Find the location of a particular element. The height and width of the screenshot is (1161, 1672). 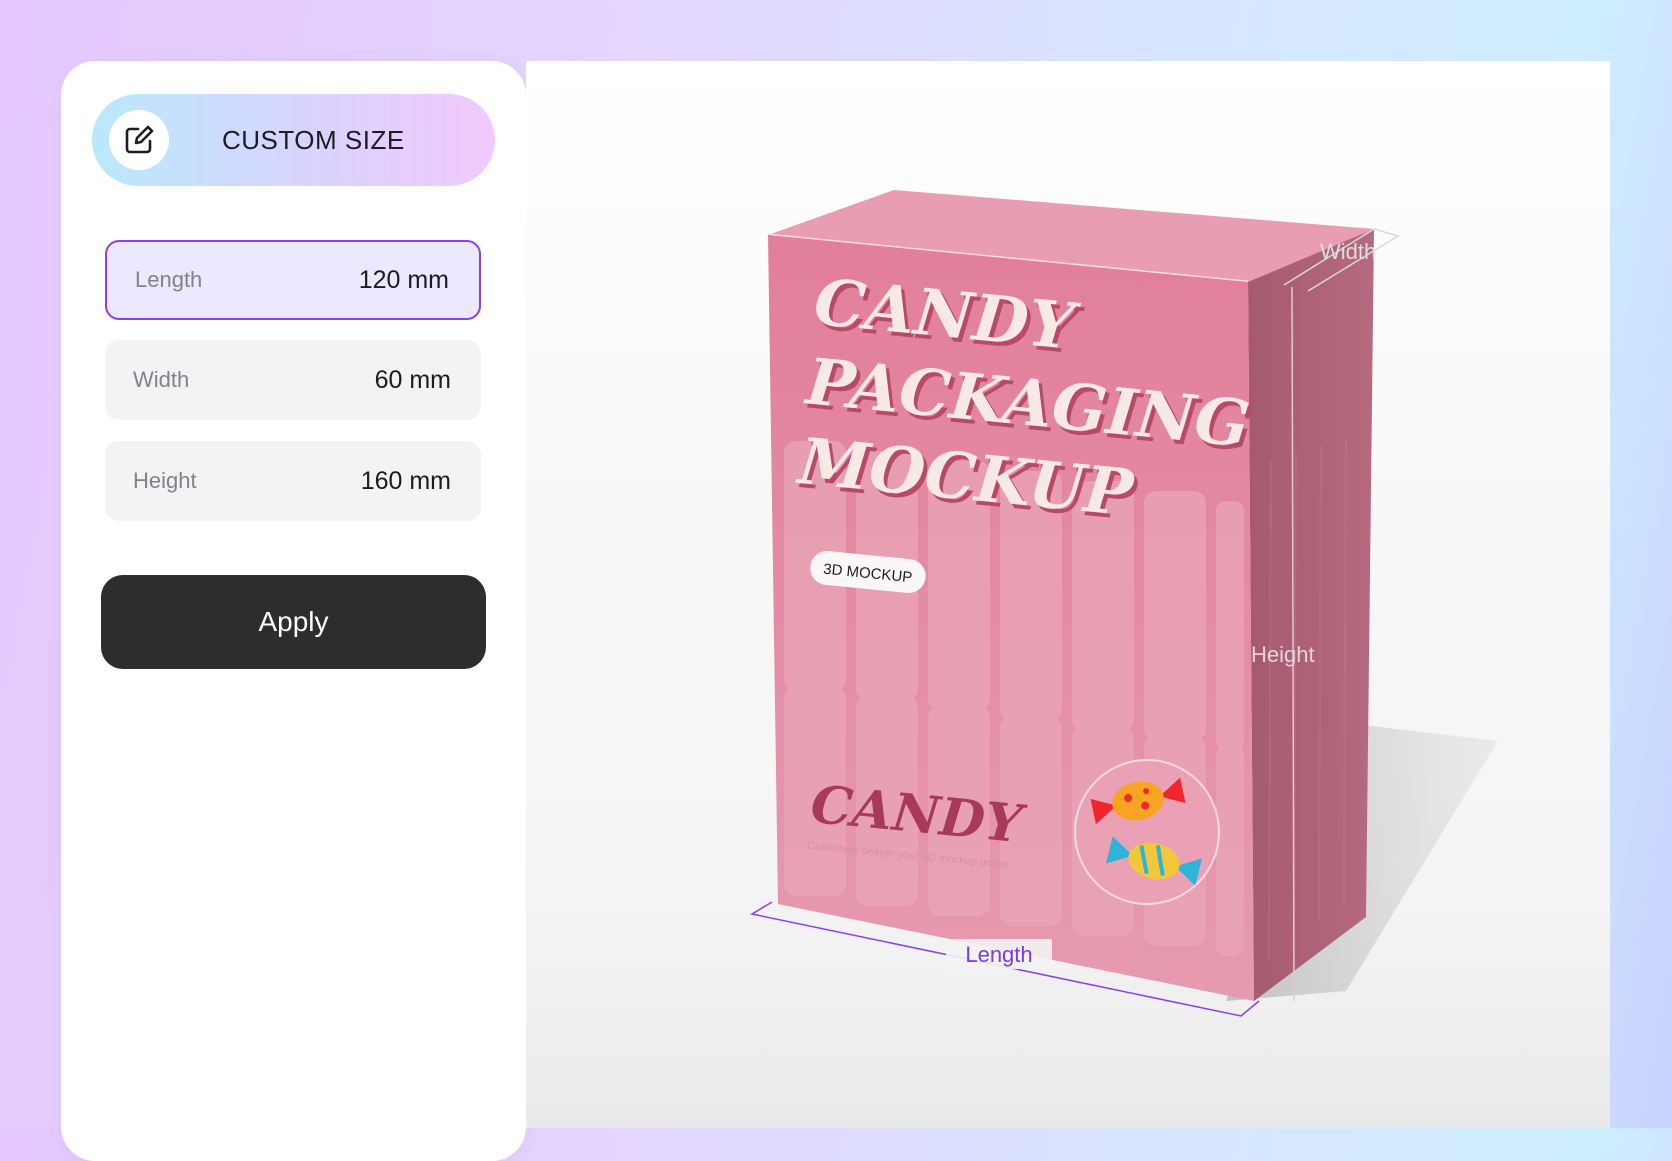

height-field-value: 160 mm is located at coordinates (406, 481).